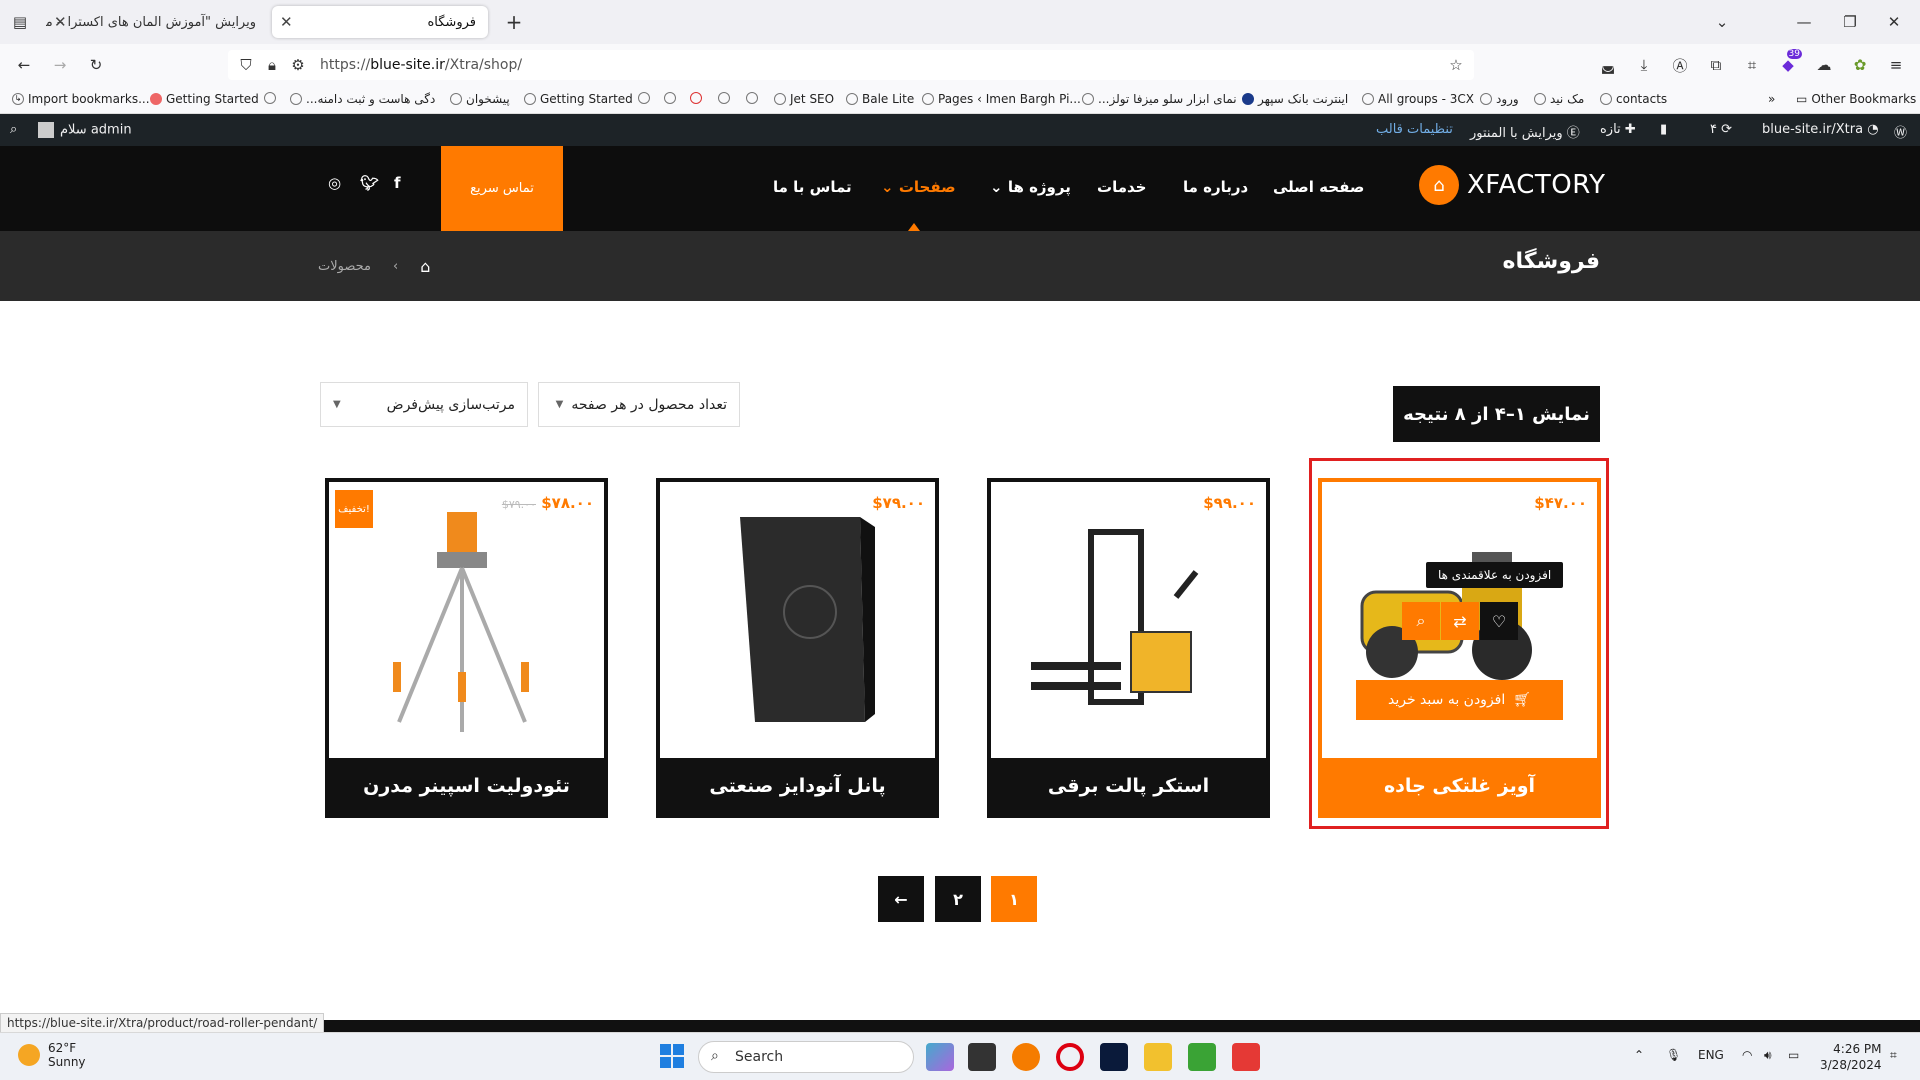  Describe the element at coordinates (1716, 65) in the screenshot. I see `extensions-icon: ⧉` at that location.